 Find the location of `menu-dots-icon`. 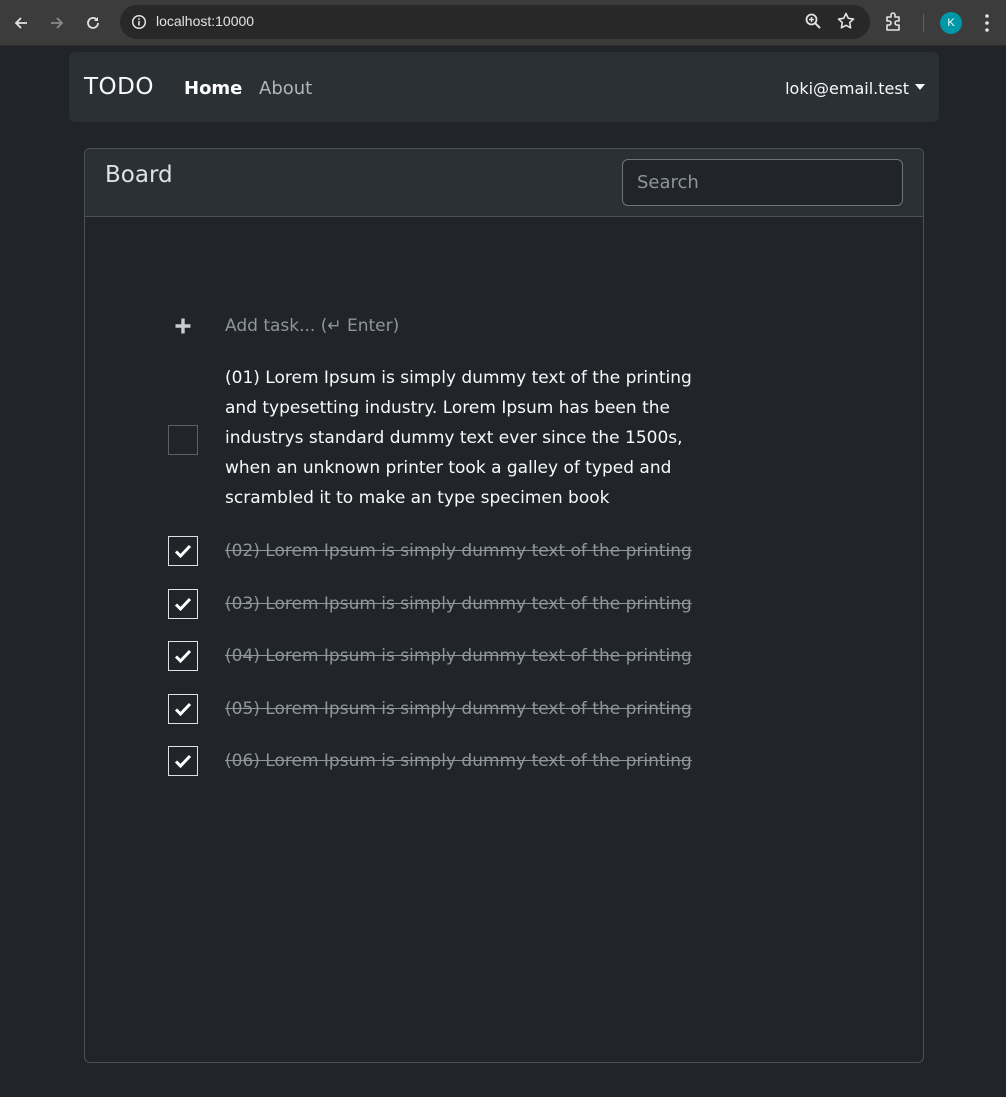

menu-dots-icon is located at coordinates (987, 23).